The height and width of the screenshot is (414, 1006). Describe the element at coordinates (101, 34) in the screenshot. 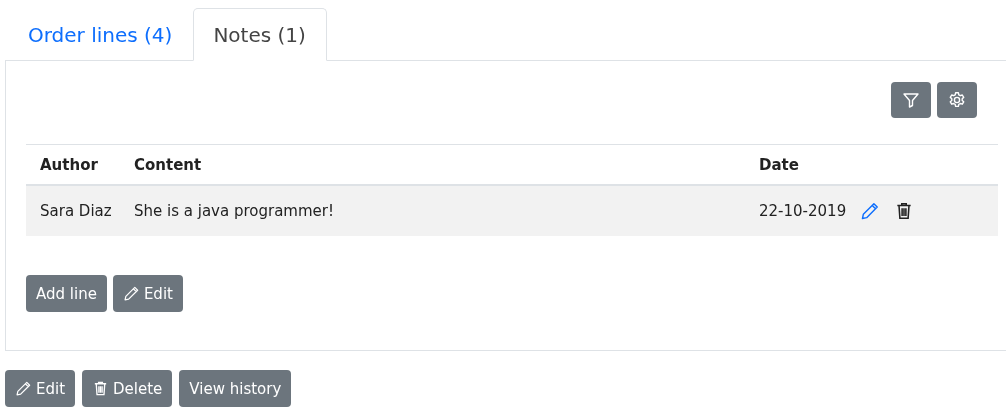

I see `tab: Order lines (4)` at that location.